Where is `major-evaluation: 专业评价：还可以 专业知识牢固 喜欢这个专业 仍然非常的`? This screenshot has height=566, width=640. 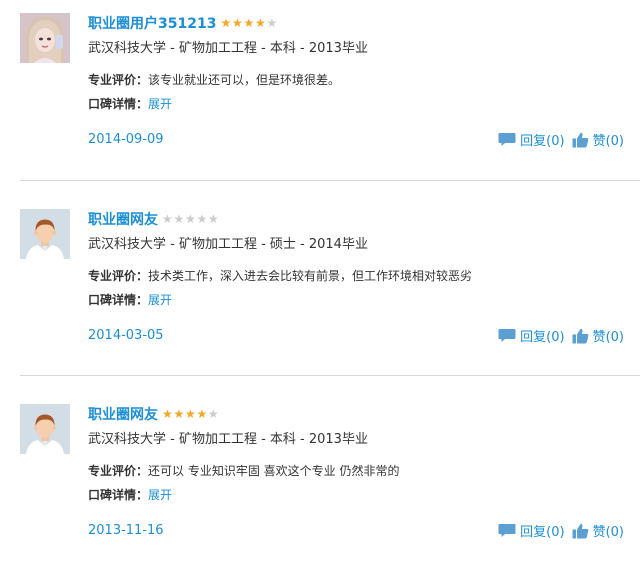
major-evaluation: 专业评价：还可以 专业知识牢固 喜欢这个专业 仍然非常的 is located at coordinates (243, 470).